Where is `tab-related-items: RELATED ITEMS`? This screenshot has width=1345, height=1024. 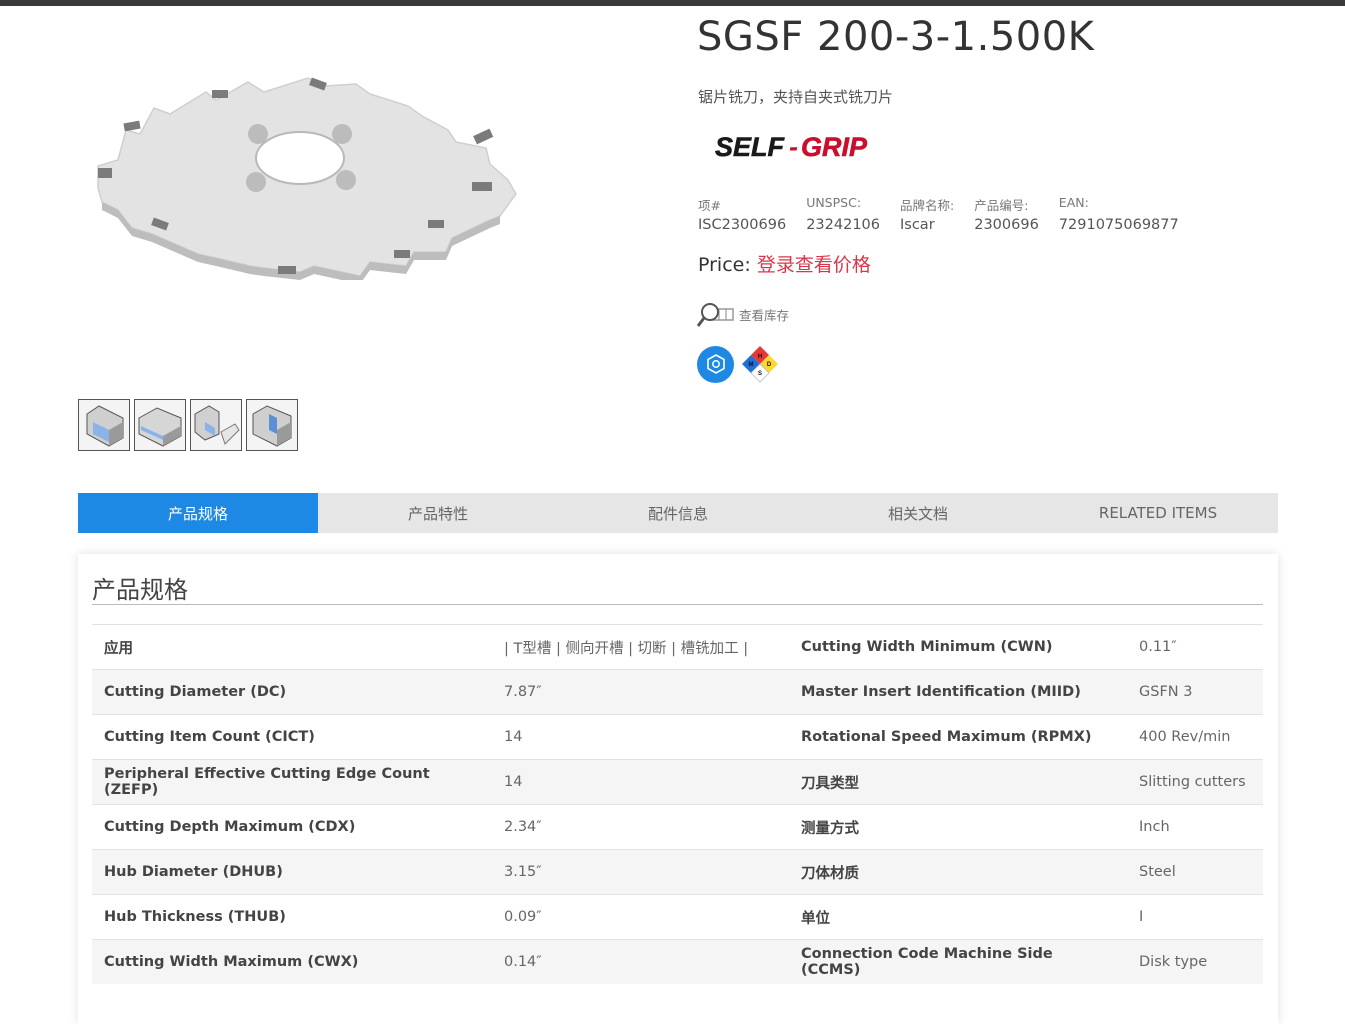 tab-related-items: RELATED ITEMS is located at coordinates (1158, 513).